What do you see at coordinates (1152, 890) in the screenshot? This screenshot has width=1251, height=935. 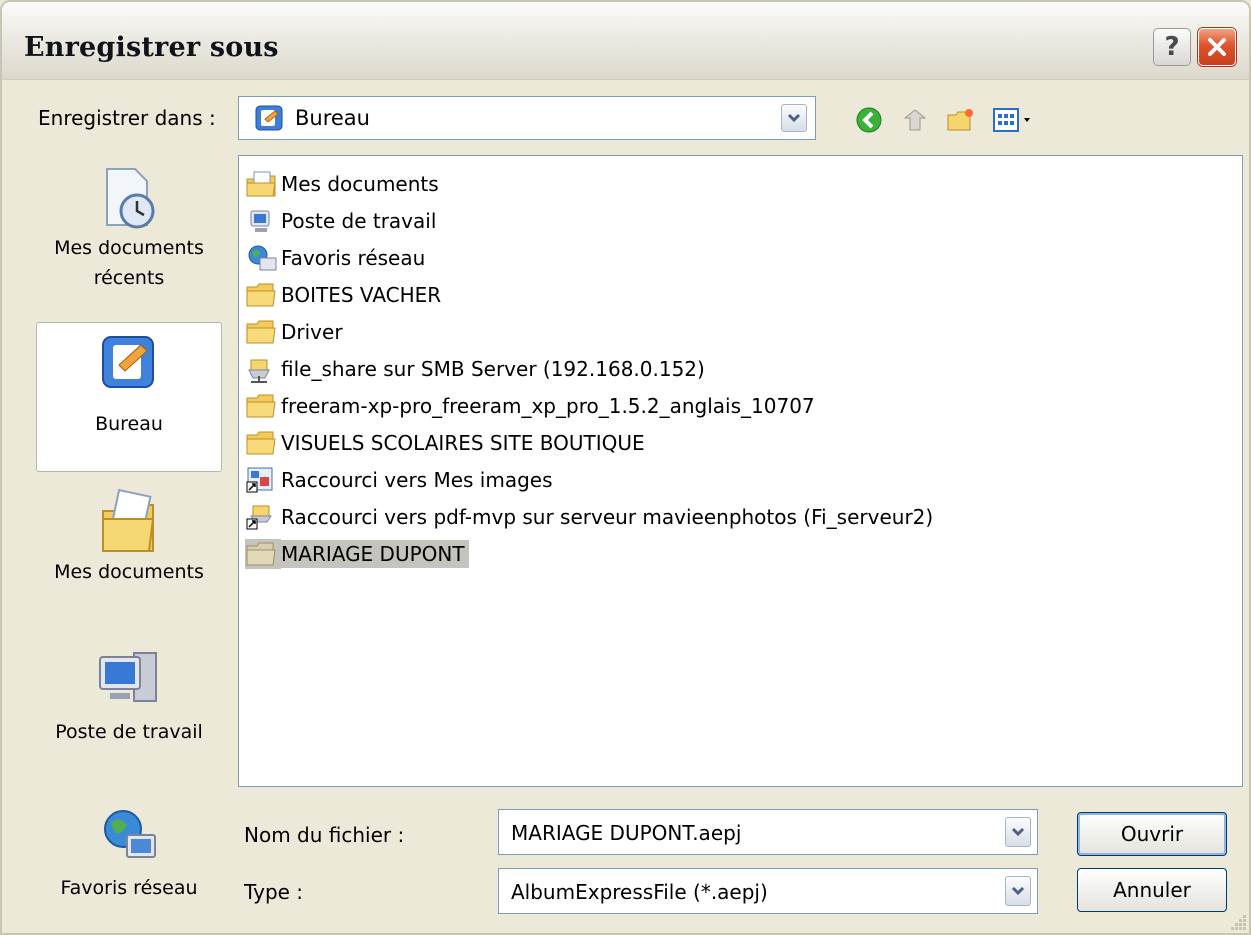 I see `cancel-button: Annuler` at bounding box center [1152, 890].